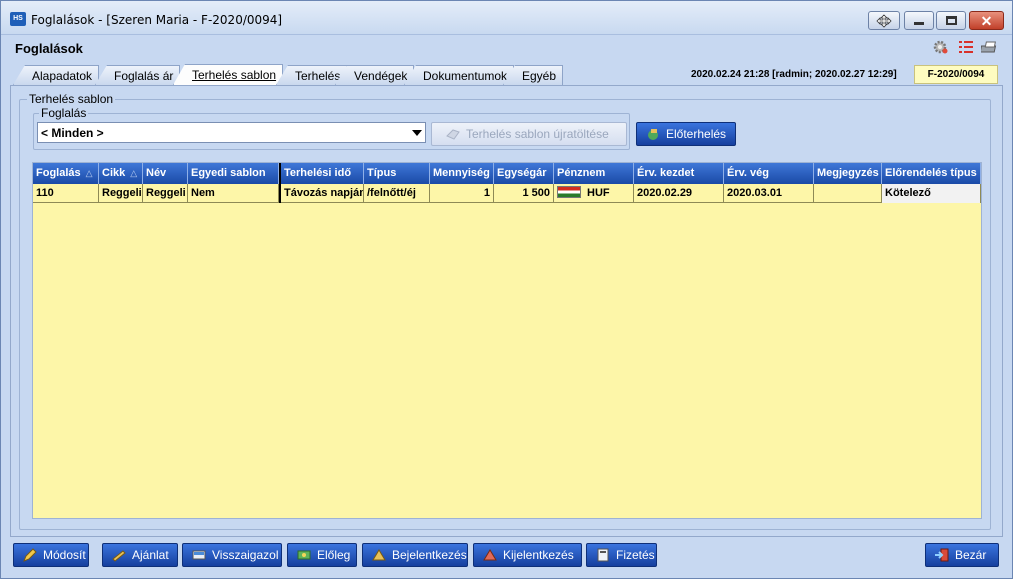  What do you see at coordinates (603, 555) in the screenshot?
I see `payment-icon` at bounding box center [603, 555].